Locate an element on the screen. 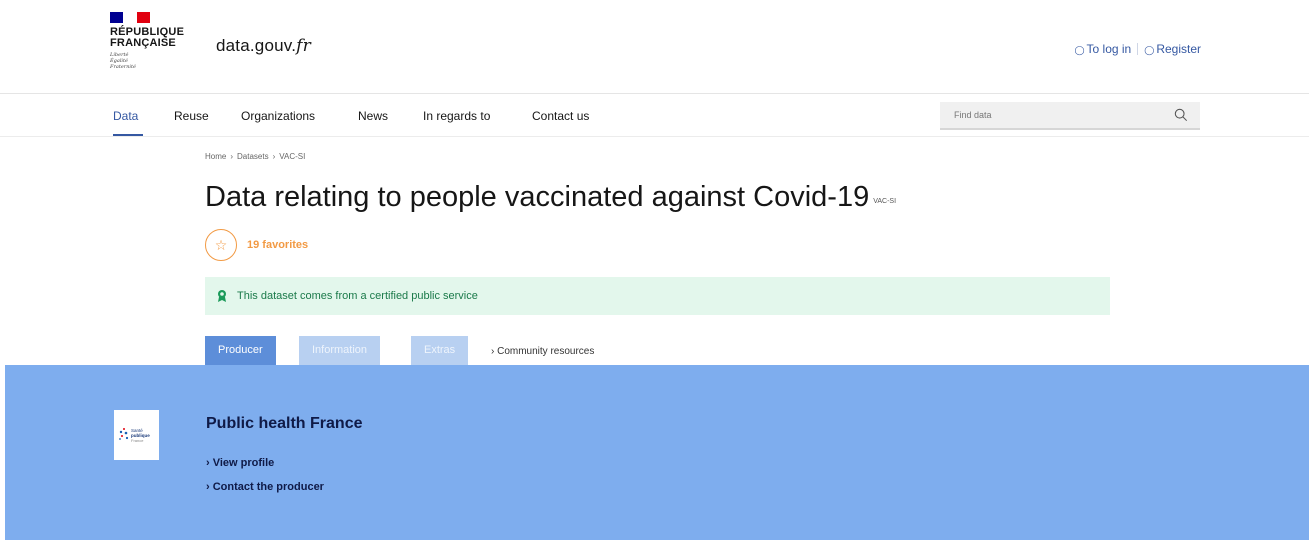  star-icon: ☆ is located at coordinates (221, 245).